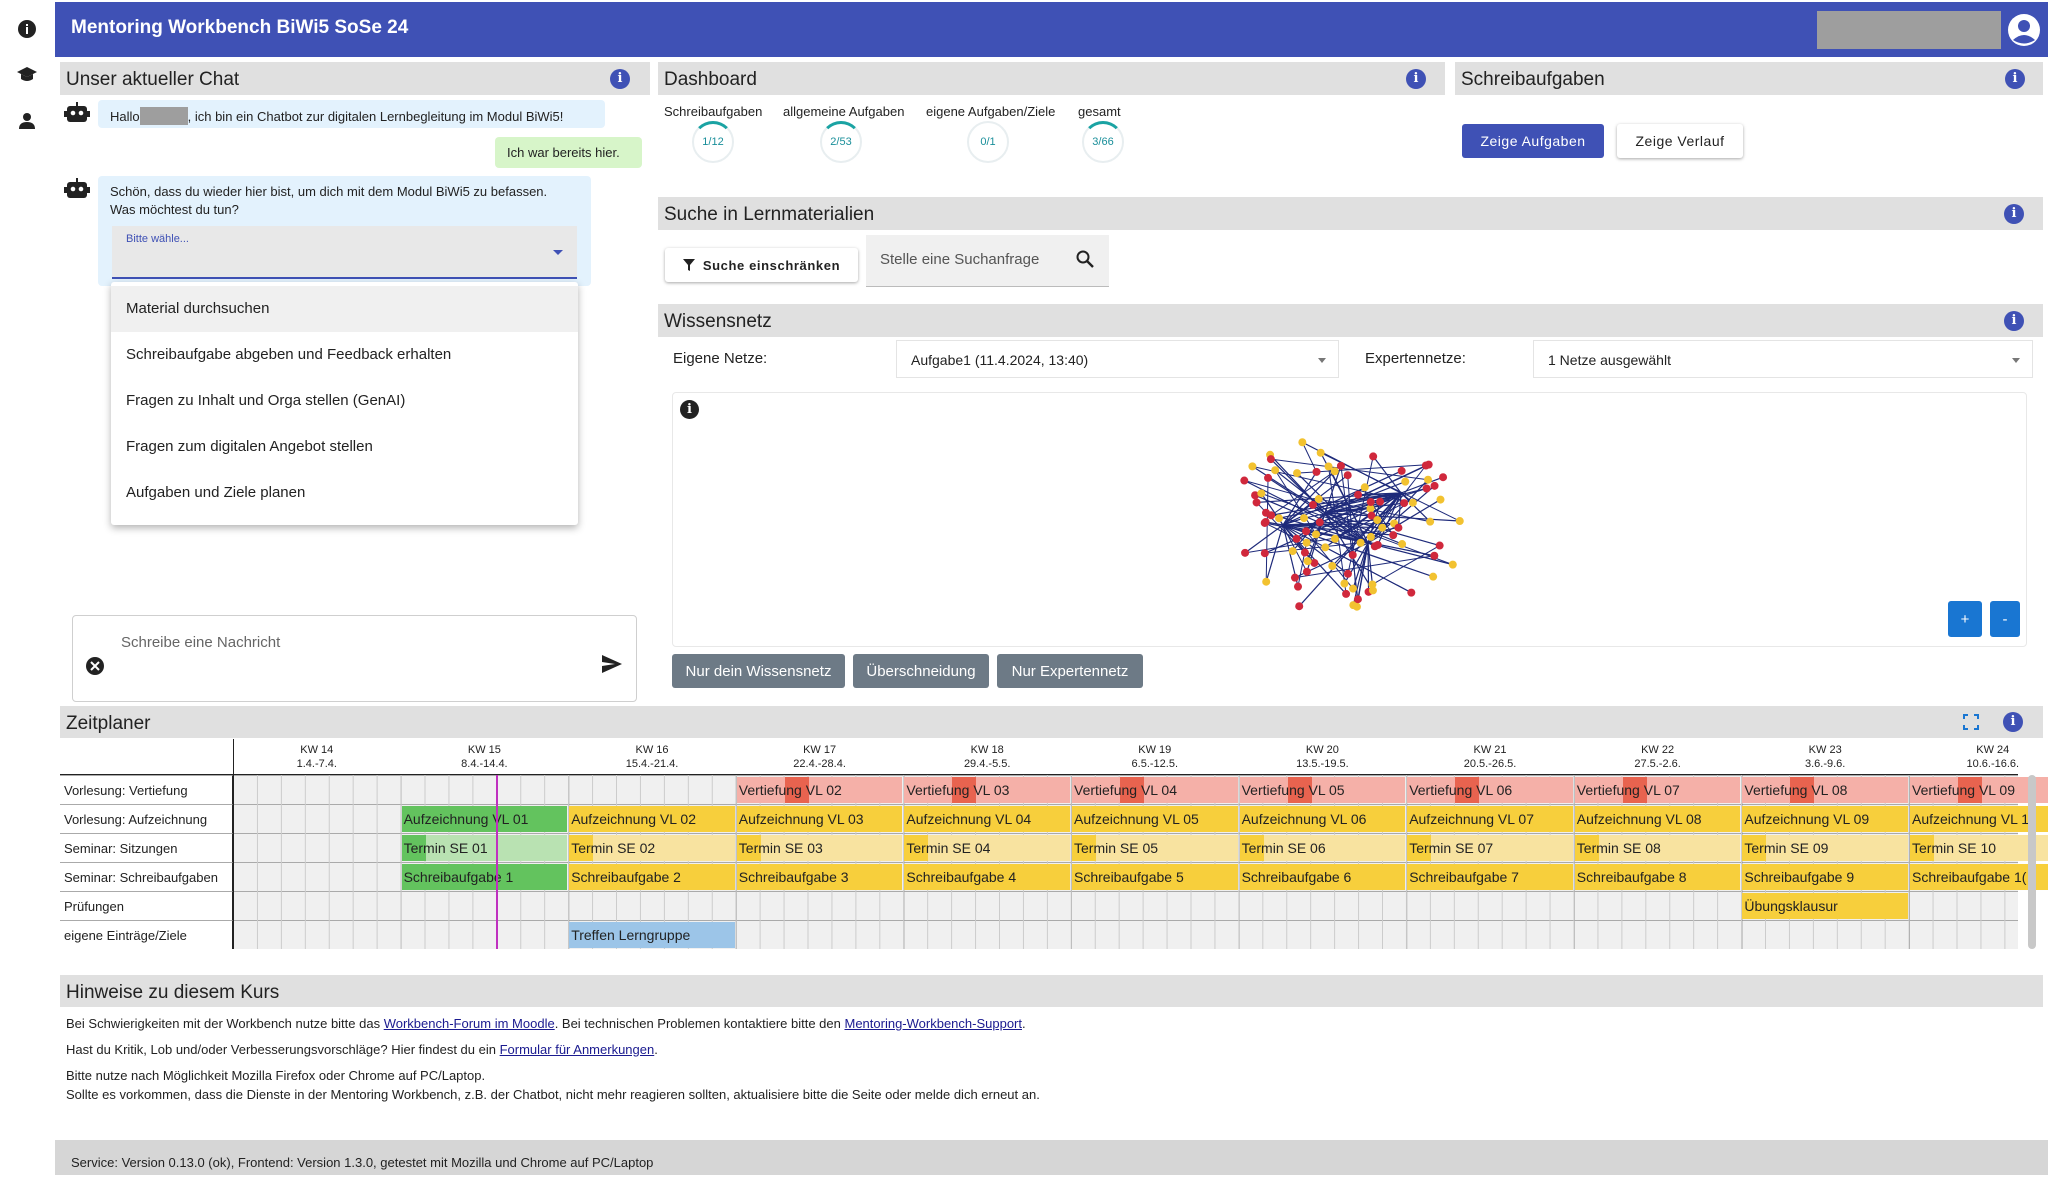 This screenshot has height=1185, width=2048. I want to click on chat-info-icon: i, so click(620, 79).